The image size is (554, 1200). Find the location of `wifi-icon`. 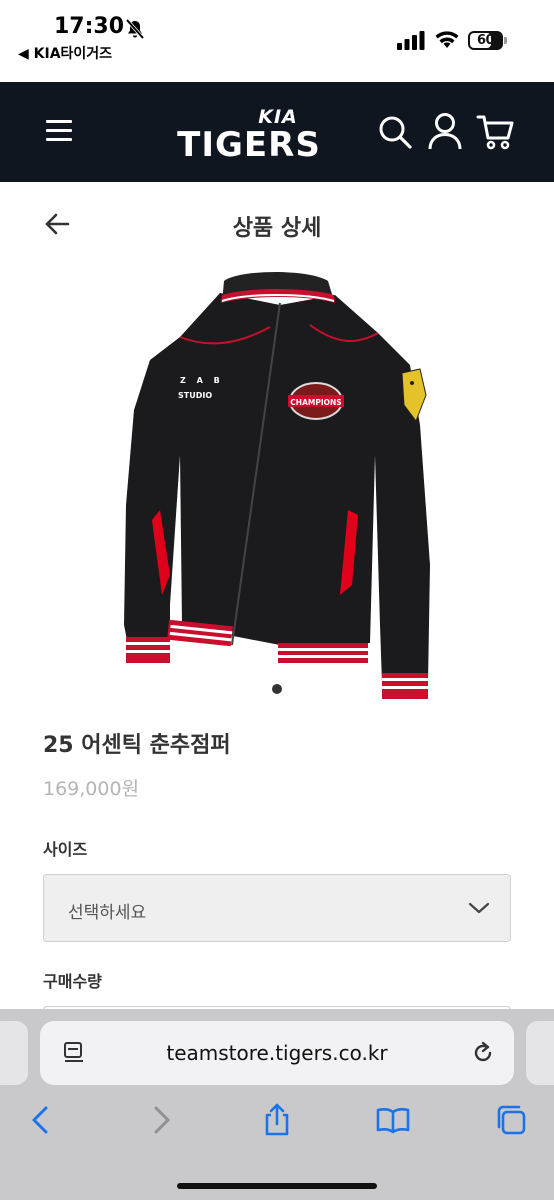

wifi-icon is located at coordinates (447, 39).